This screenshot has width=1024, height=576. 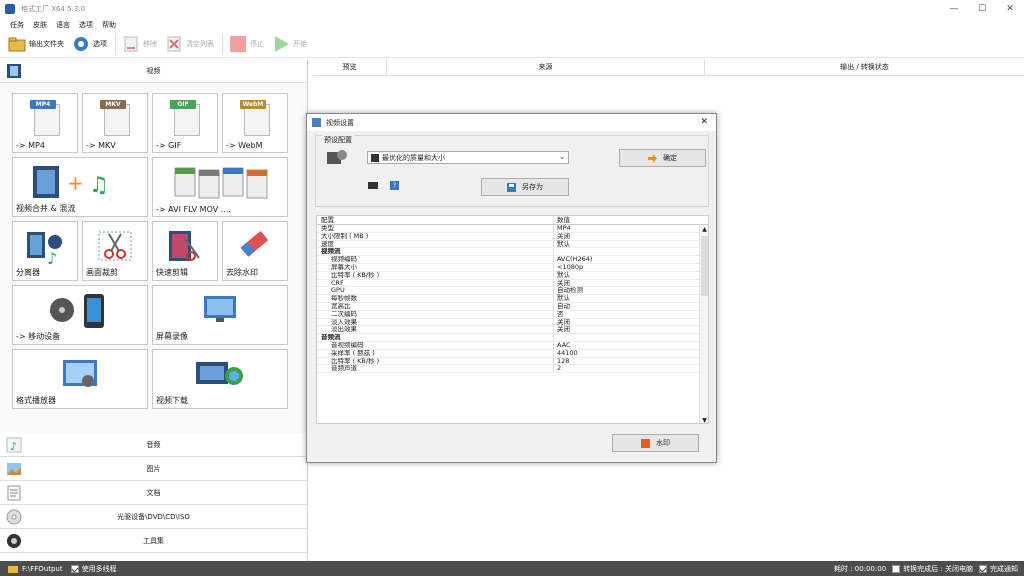 I want to click on setting-value: AVC(H264), so click(x=630, y=259).